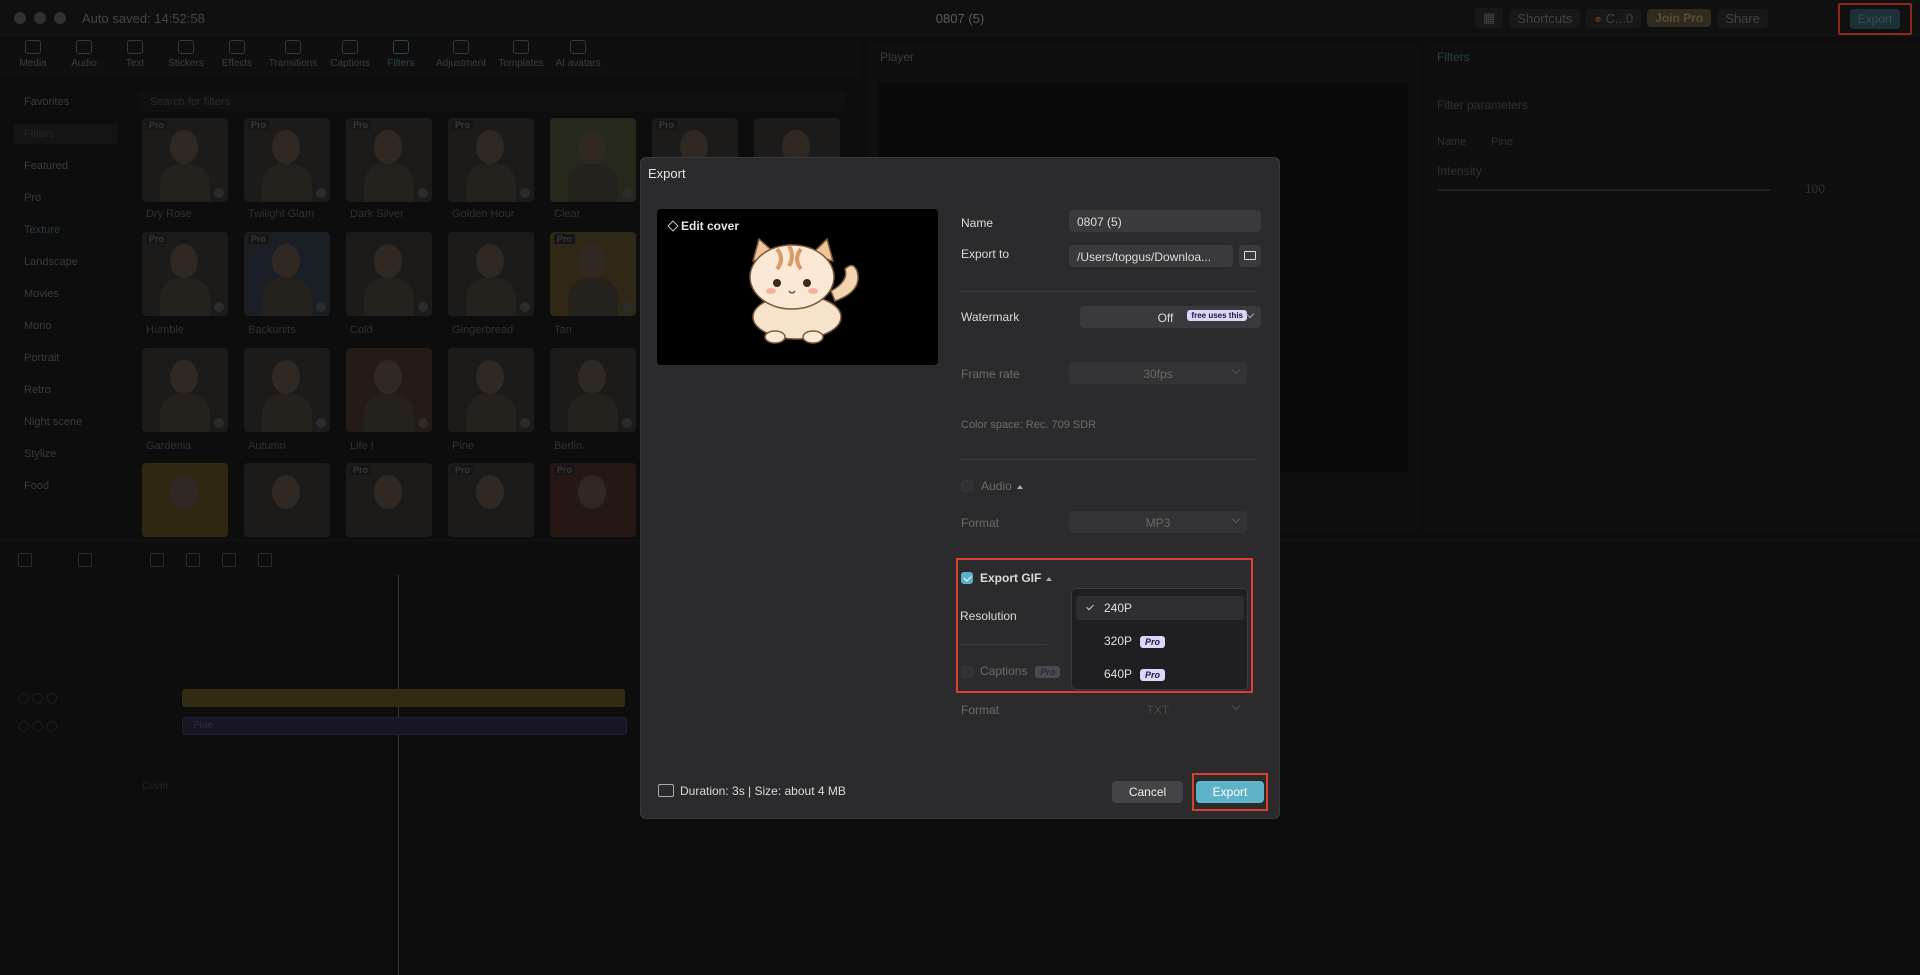 The image size is (1920, 975). What do you see at coordinates (1029, 425) in the screenshot?
I see `color-space-text: Color space: Rec. 709 SDR` at bounding box center [1029, 425].